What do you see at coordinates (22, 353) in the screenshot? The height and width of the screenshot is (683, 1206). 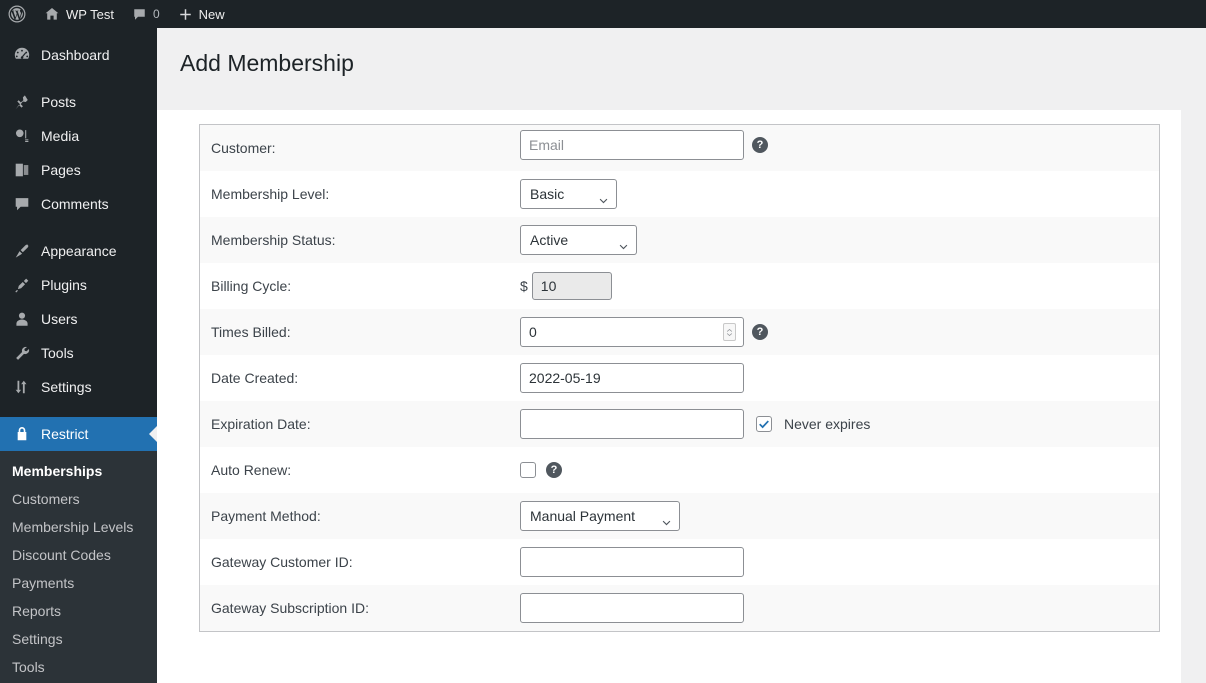 I see `wrench-icon` at bounding box center [22, 353].